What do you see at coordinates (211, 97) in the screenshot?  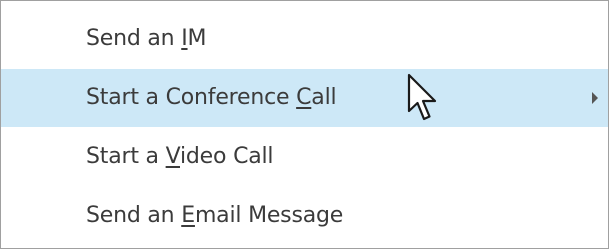 I see `menu-item-label: Start a Conference Call` at bounding box center [211, 97].